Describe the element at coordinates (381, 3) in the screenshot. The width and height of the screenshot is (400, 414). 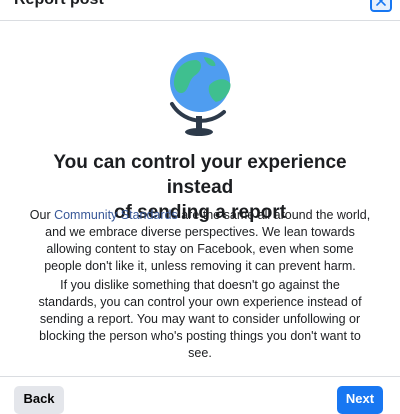
I see `close-icon` at that location.